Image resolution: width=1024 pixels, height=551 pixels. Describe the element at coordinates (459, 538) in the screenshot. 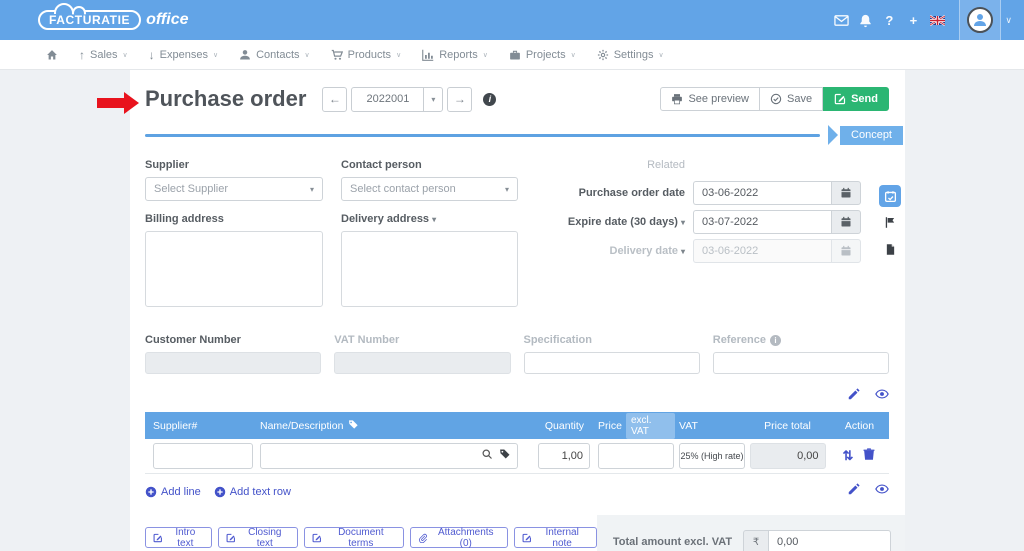

I see `attachments-button: Attachments (0)` at that location.